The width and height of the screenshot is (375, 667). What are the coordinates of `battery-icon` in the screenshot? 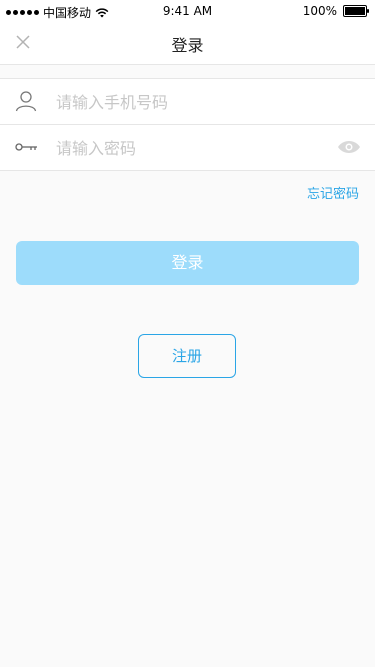 It's located at (356, 11).